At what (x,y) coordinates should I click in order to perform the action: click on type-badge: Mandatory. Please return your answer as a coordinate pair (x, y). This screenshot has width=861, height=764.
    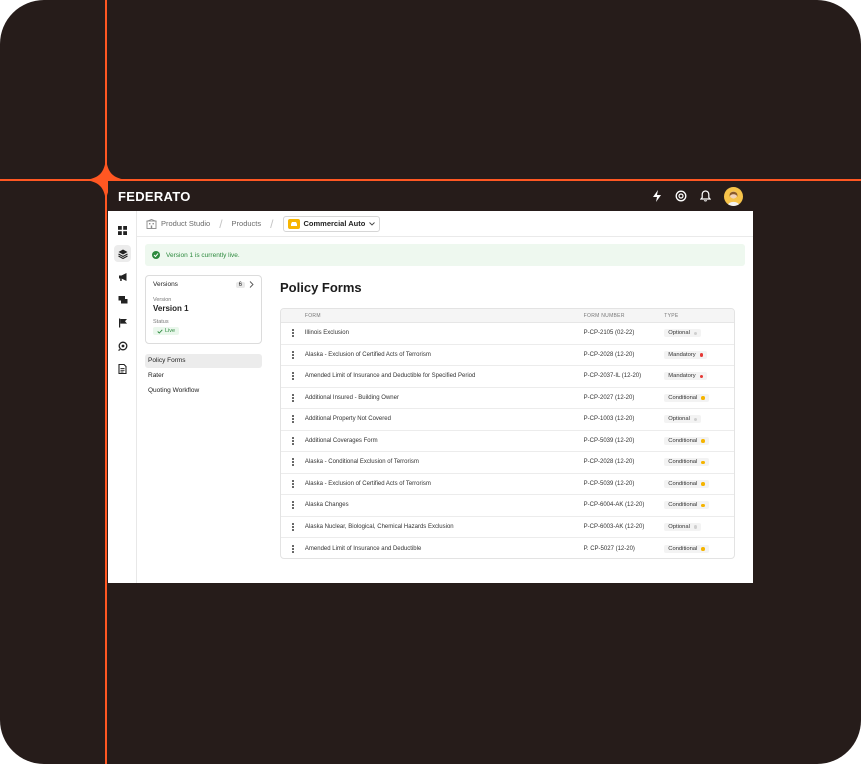
    Looking at the image, I should click on (686, 354).